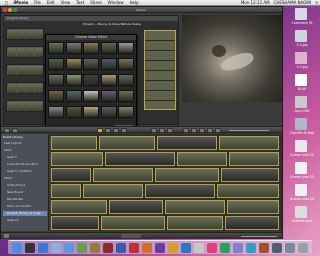 This screenshot has width=320, height=256. Describe the element at coordinates (56, 248) in the screenshot. I see `mail-icon` at that location.